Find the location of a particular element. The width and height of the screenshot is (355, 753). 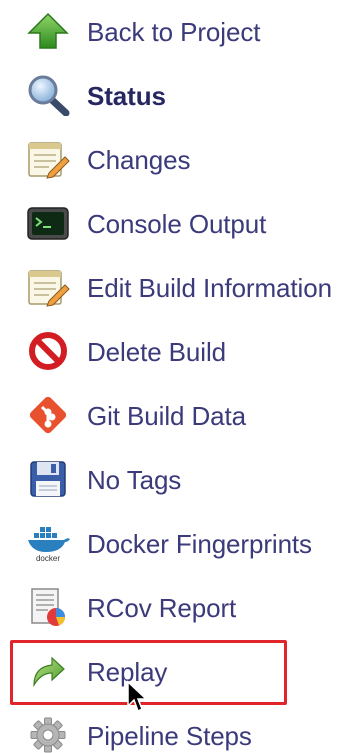

svg-text: docker is located at coordinates (48, 558).